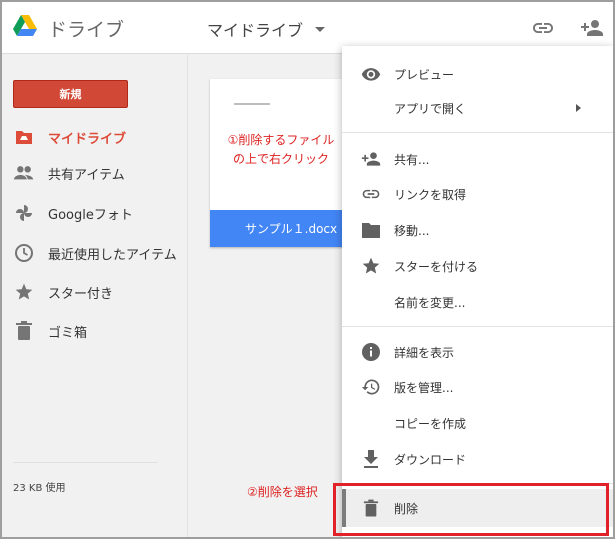  I want to click on annotation-step2: ②削除を選択, so click(282, 492).